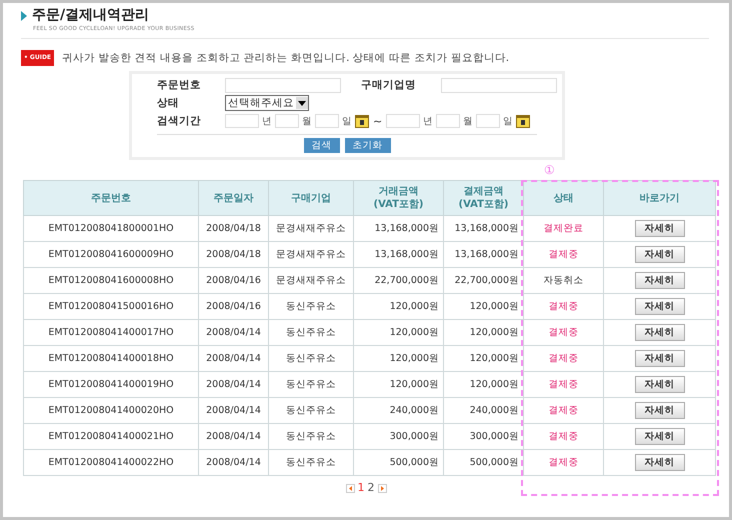 Image resolution: width=732 pixels, height=520 pixels. Describe the element at coordinates (111, 198) in the screenshot. I see `column-header: 주문번호` at that location.